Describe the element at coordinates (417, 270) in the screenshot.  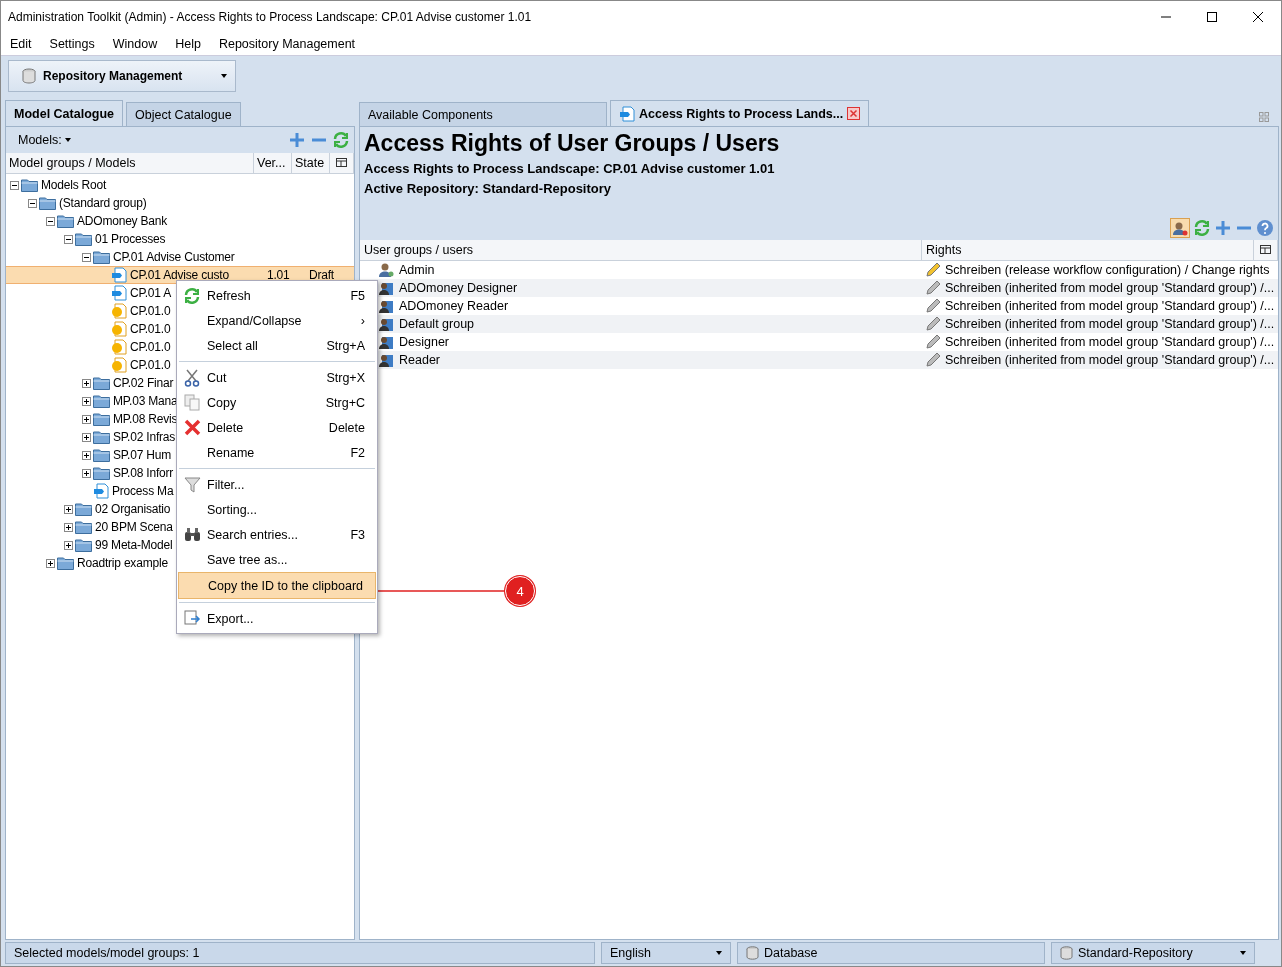
I see `user-name: Admin` at that location.